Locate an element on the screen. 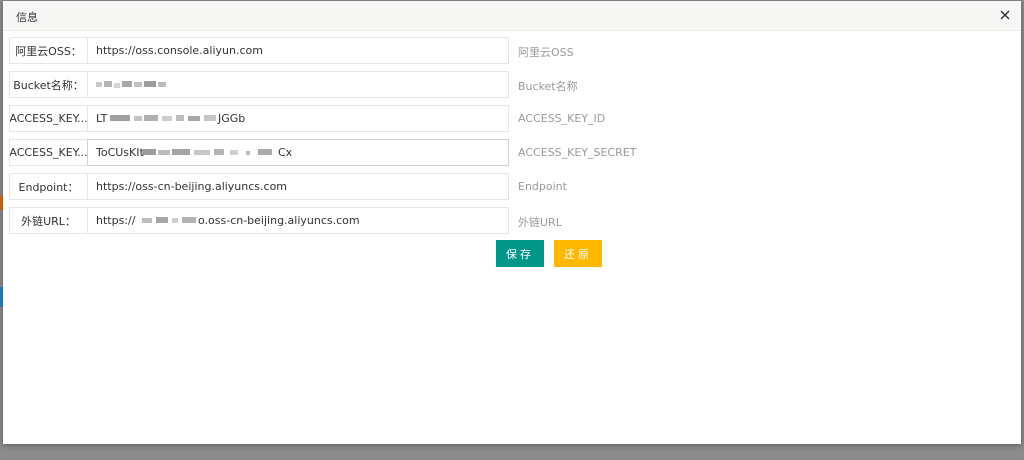 Image resolution: width=1024 pixels, height=460 pixels. close-icon is located at coordinates (1005, 15).